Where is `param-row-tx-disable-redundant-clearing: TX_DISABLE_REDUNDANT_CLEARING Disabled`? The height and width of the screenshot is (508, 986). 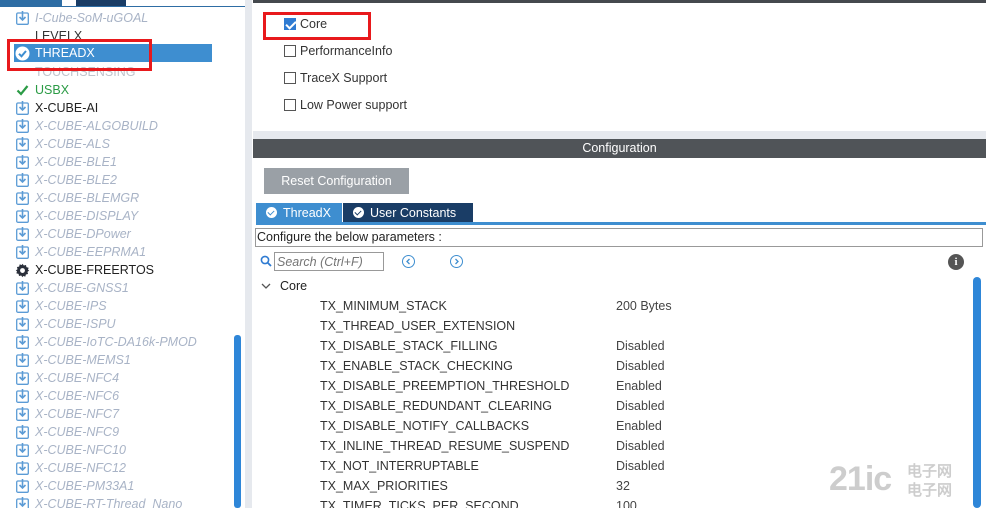
param-row-tx-disable-redundant-clearing: TX_DISABLE_REDUNDANT_CLEARING Disabled is located at coordinates (640, 406).